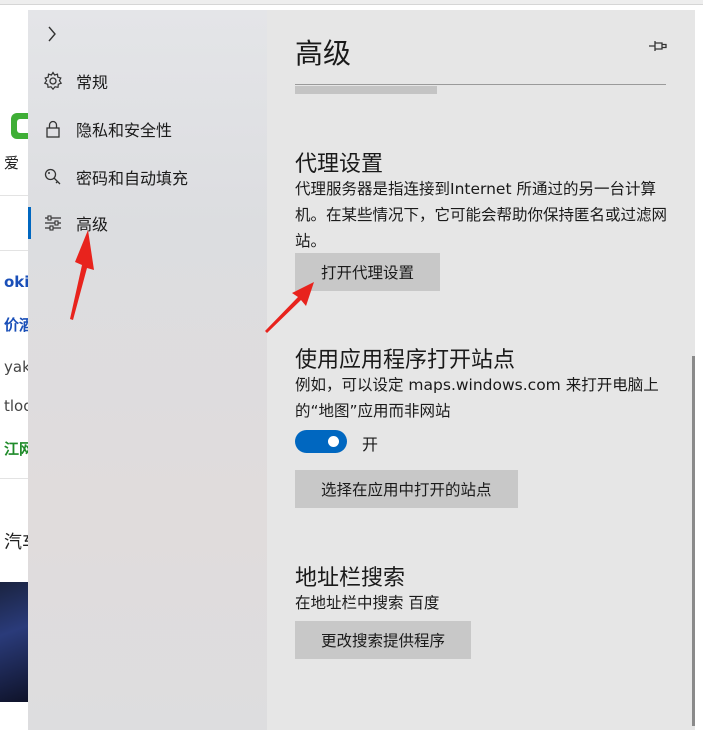  I want to click on sidebar-item-general: 常规, so click(147, 81).